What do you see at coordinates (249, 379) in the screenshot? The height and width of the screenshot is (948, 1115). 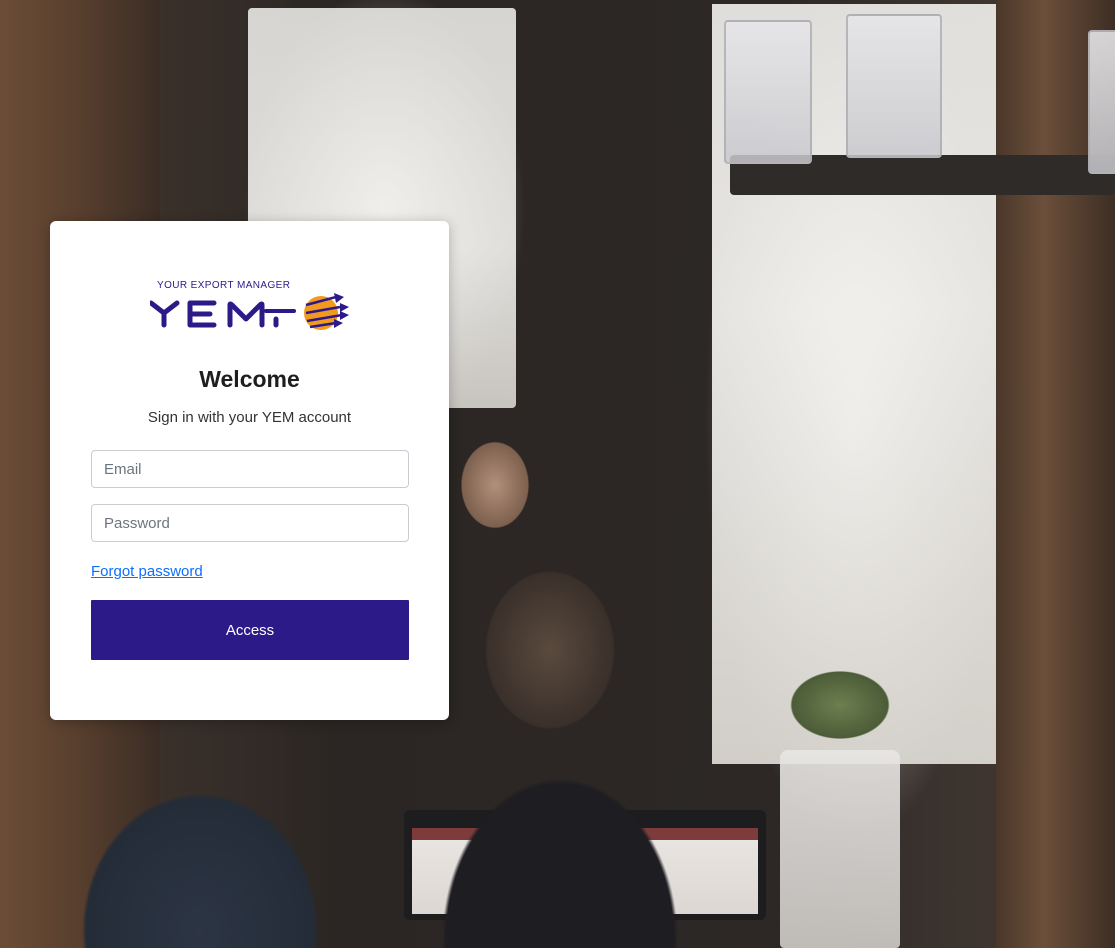 I see `welcome-heading: Welcome` at bounding box center [249, 379].